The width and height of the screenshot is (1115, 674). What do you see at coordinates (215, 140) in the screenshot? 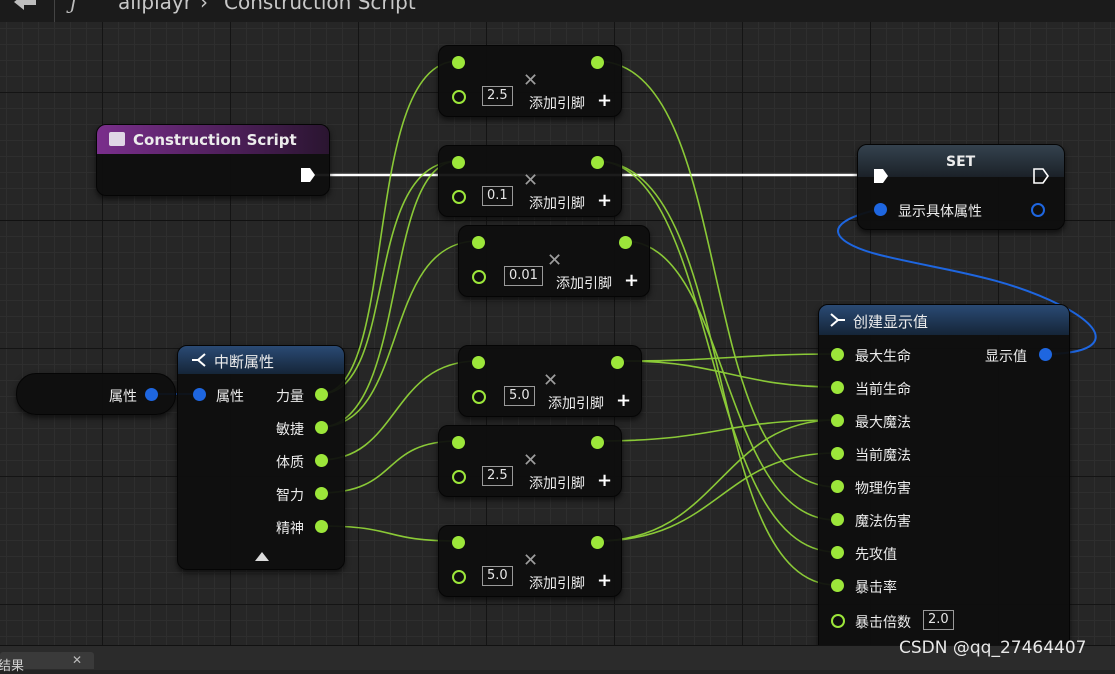
I see `node-title: Construction Script` at bounding box center [215, 140].